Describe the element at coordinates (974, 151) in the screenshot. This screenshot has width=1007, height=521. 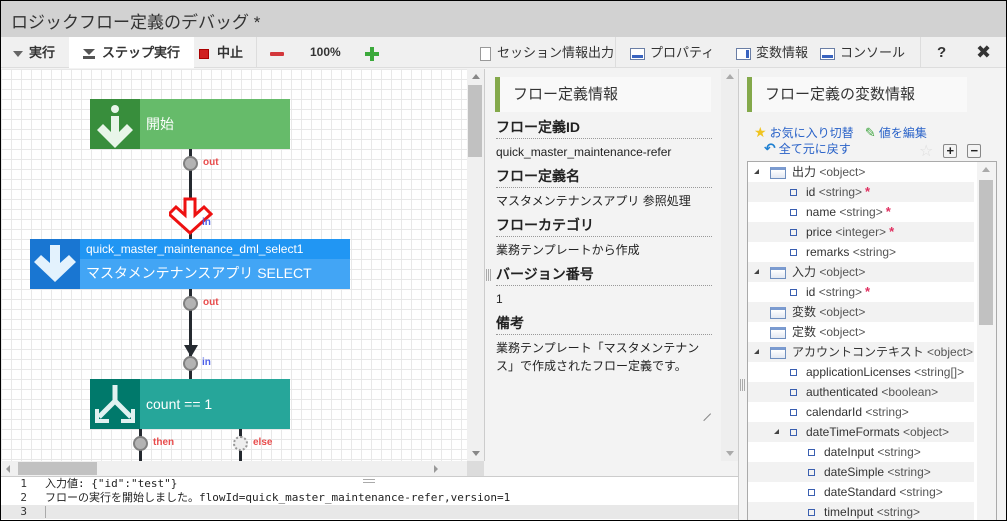
I see `collapse-all-button: −` at that location.